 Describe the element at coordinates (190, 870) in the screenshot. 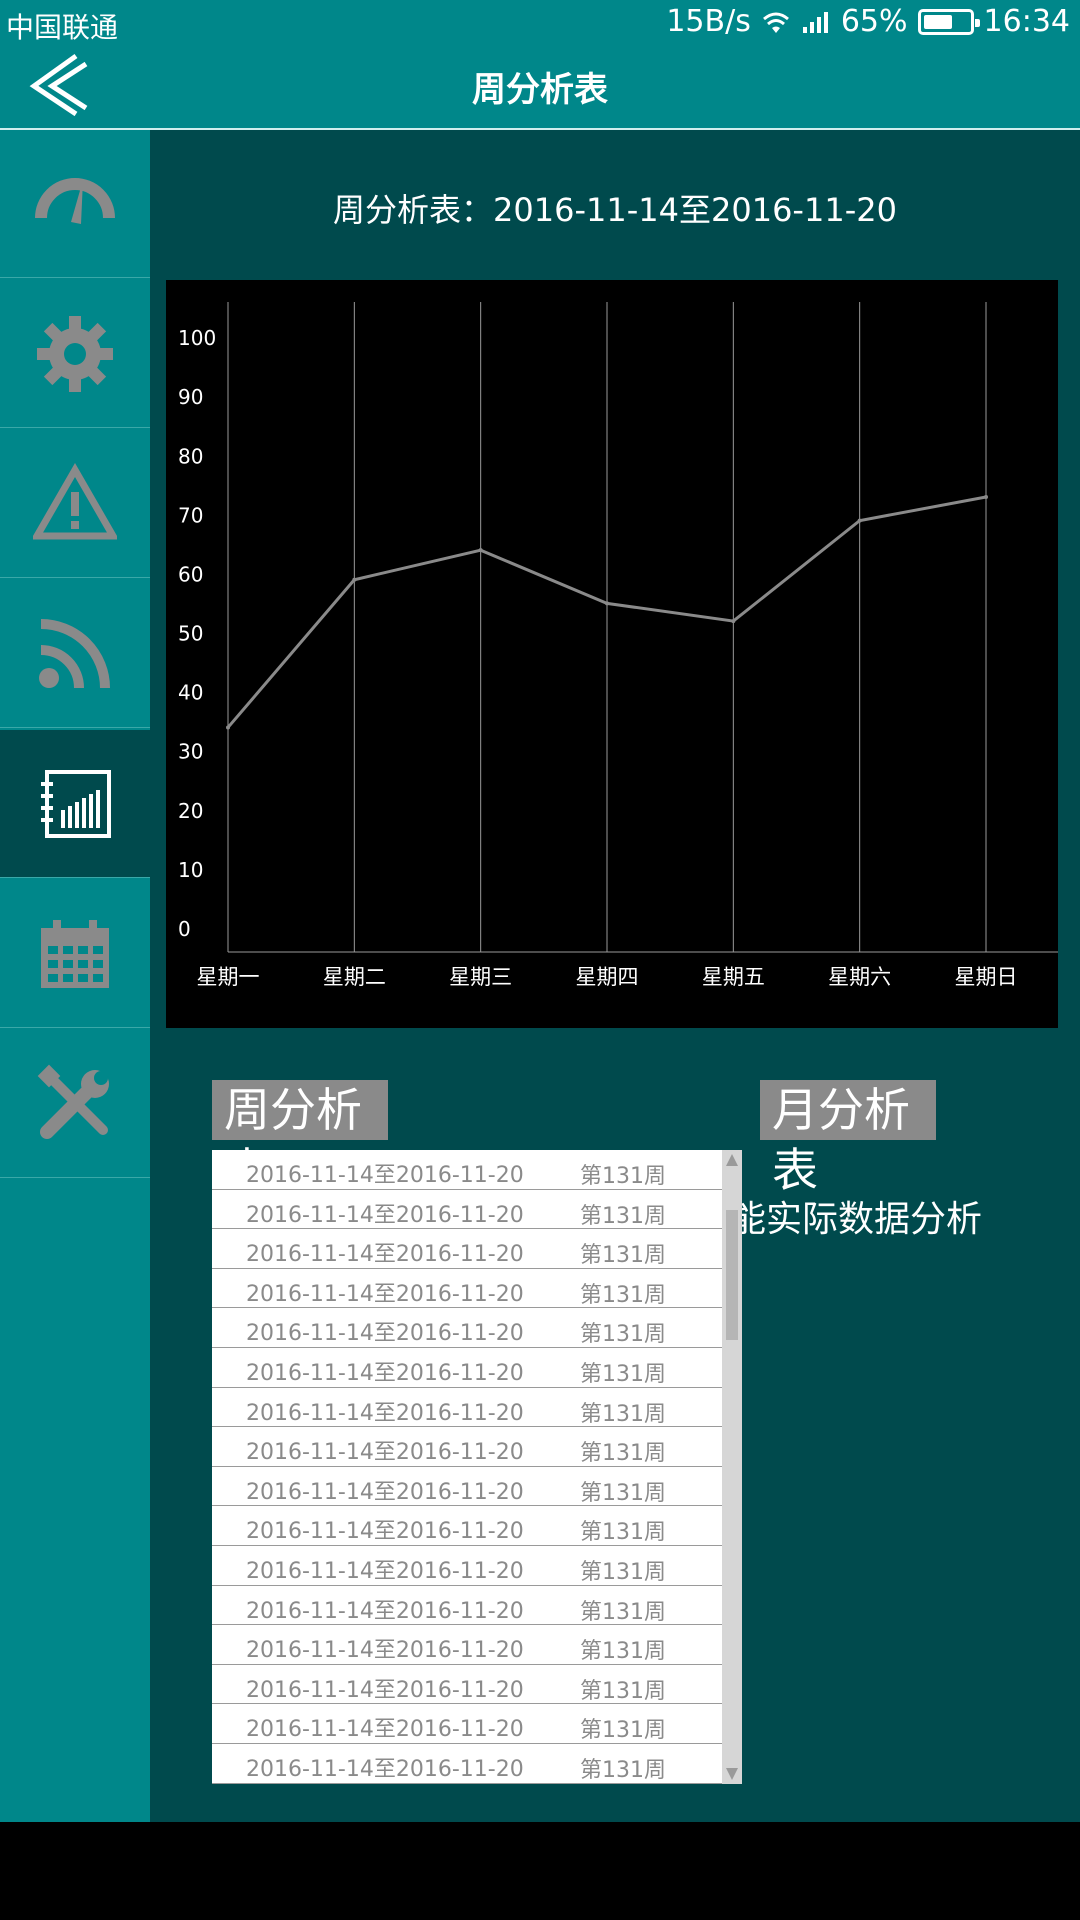

I see `y-tick-label: 10` at that location.